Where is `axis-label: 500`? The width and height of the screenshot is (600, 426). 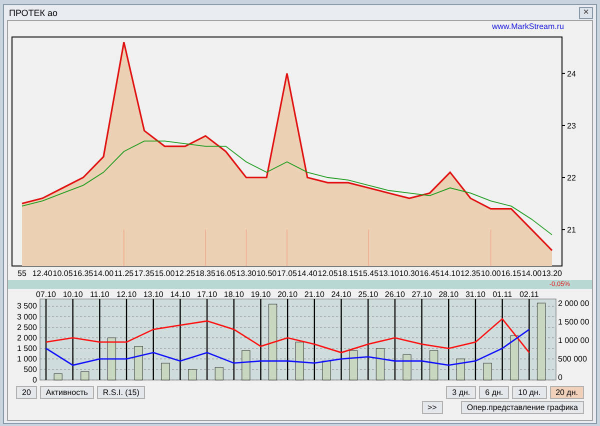 axis-label: 500 is located at coordinates (30, 369).